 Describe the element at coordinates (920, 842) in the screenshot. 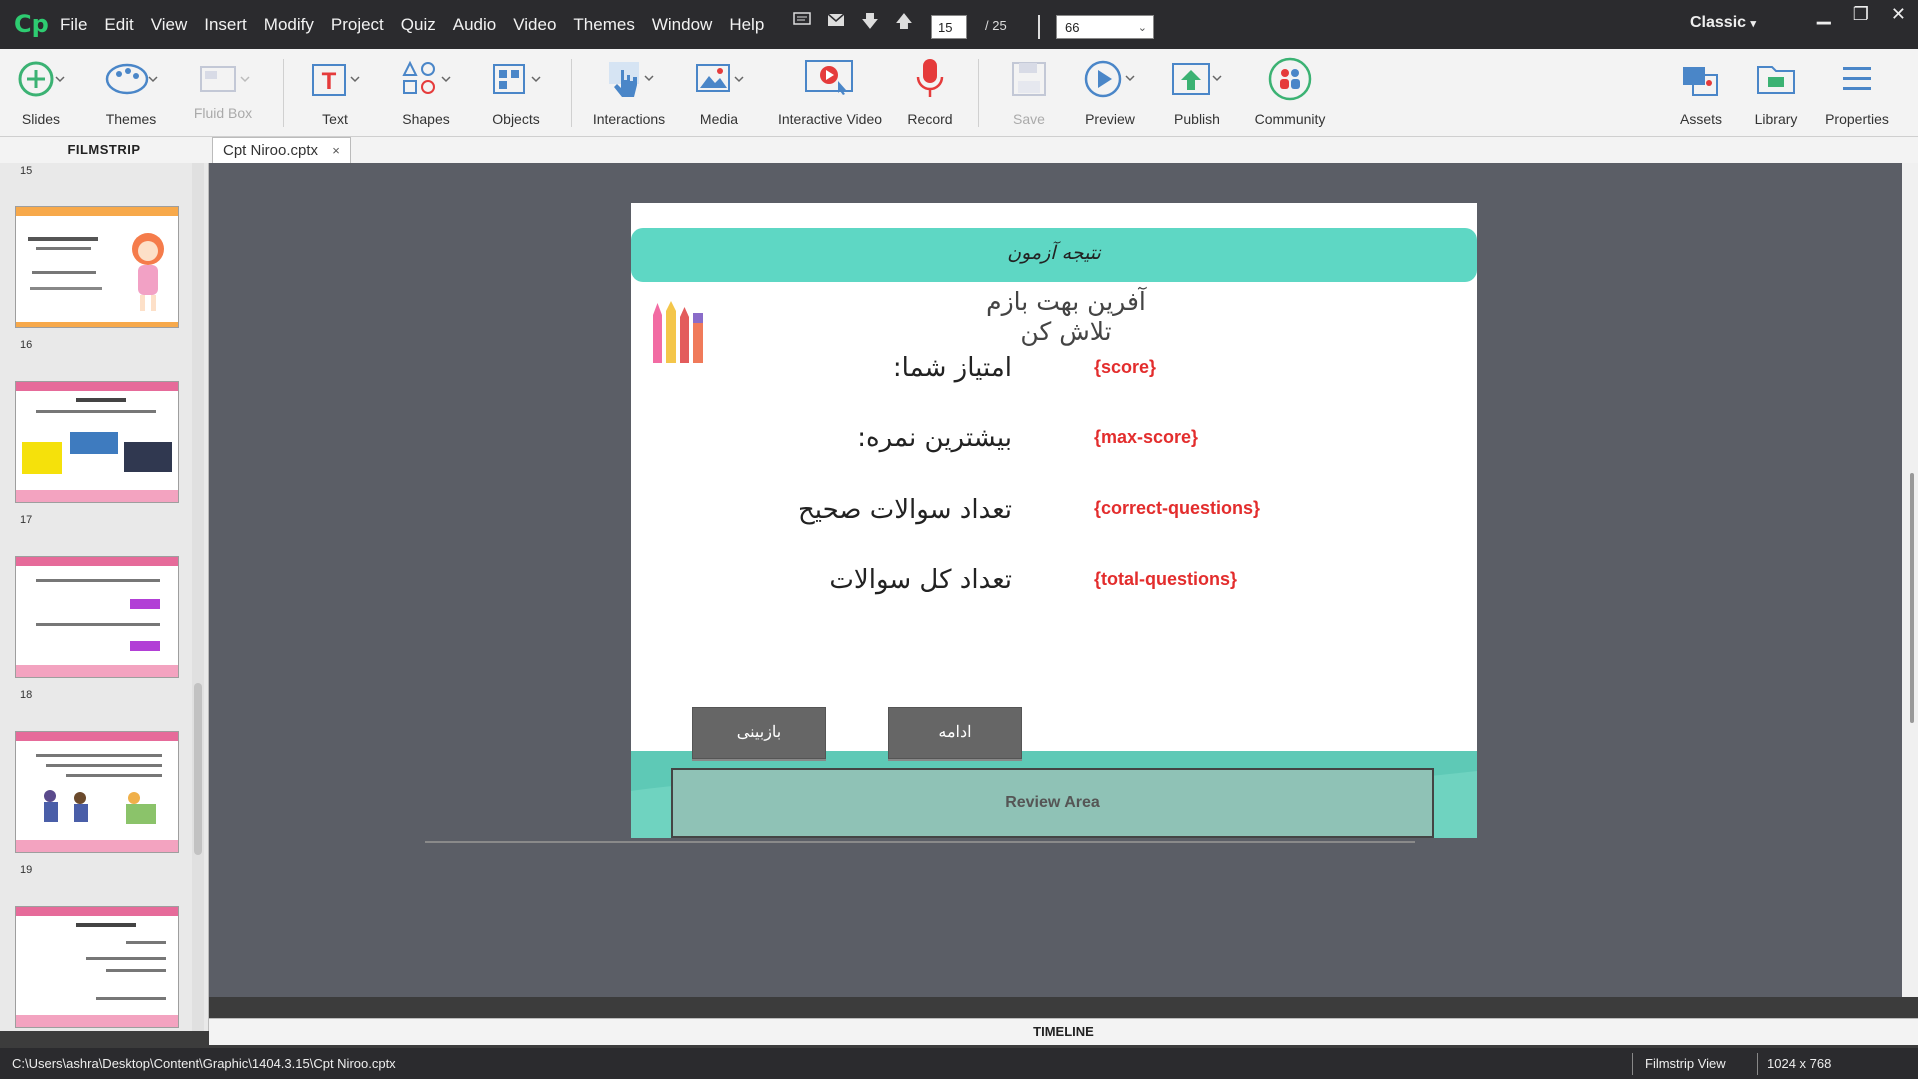

I see `stage-horizontal-scrollbar` at that location.